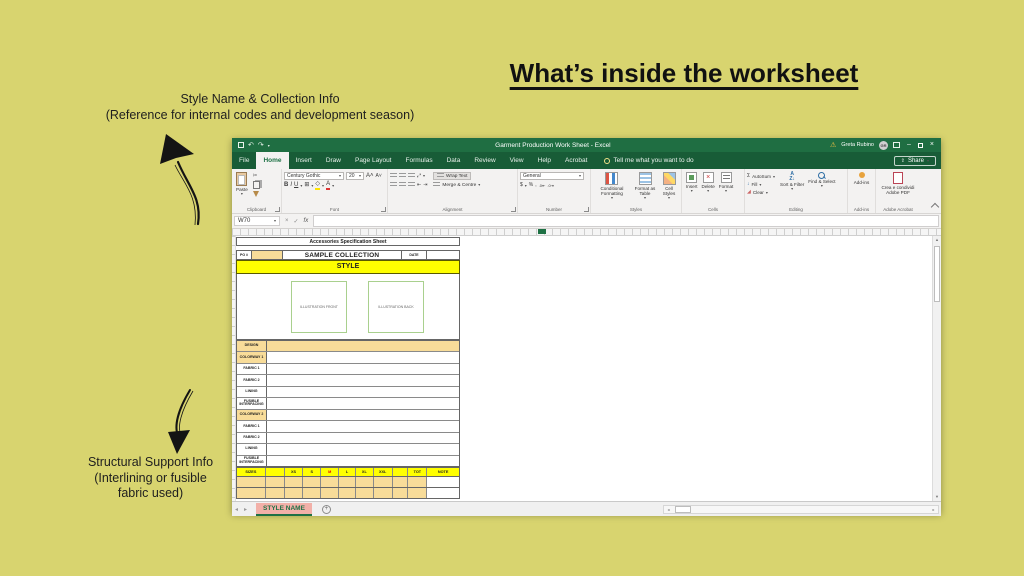 The height and width of the screenshot is (576, 1024). Describe the element at coordinates (294, 472) in the screenshot. I see `size-header-cell: XS` at that location.